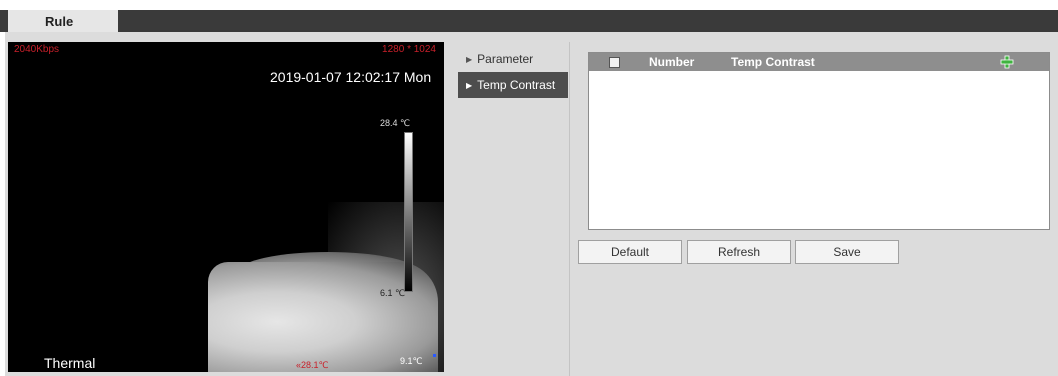  What do you see at coordinates (395, 123) in the screenshot?
I see `temp-scale-max: 28.4 ℃` at bounding box center [395, 123].